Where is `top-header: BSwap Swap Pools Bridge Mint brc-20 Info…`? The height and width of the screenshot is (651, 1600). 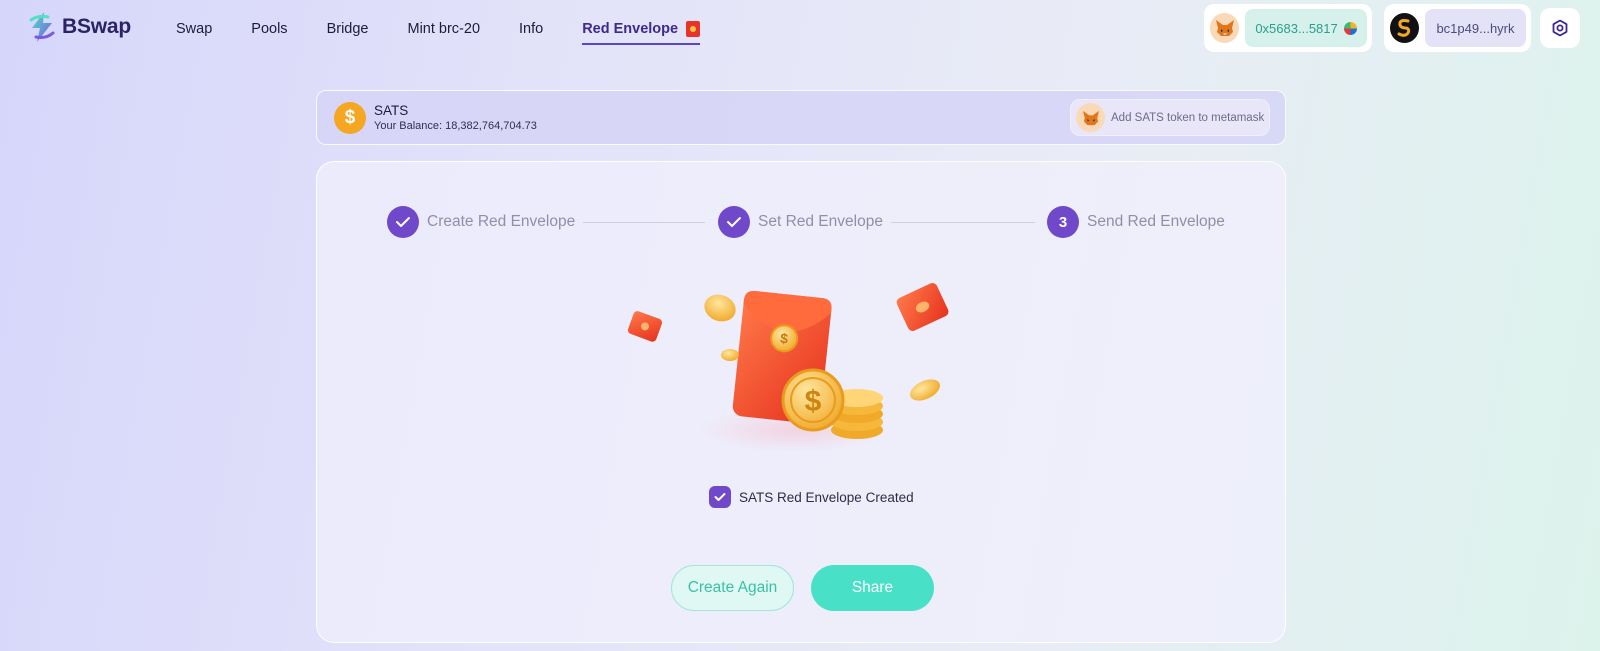 top-header: BSwap Swap Pools Bridge Mint brc-20 Info… is located at coordinates (800, 29).